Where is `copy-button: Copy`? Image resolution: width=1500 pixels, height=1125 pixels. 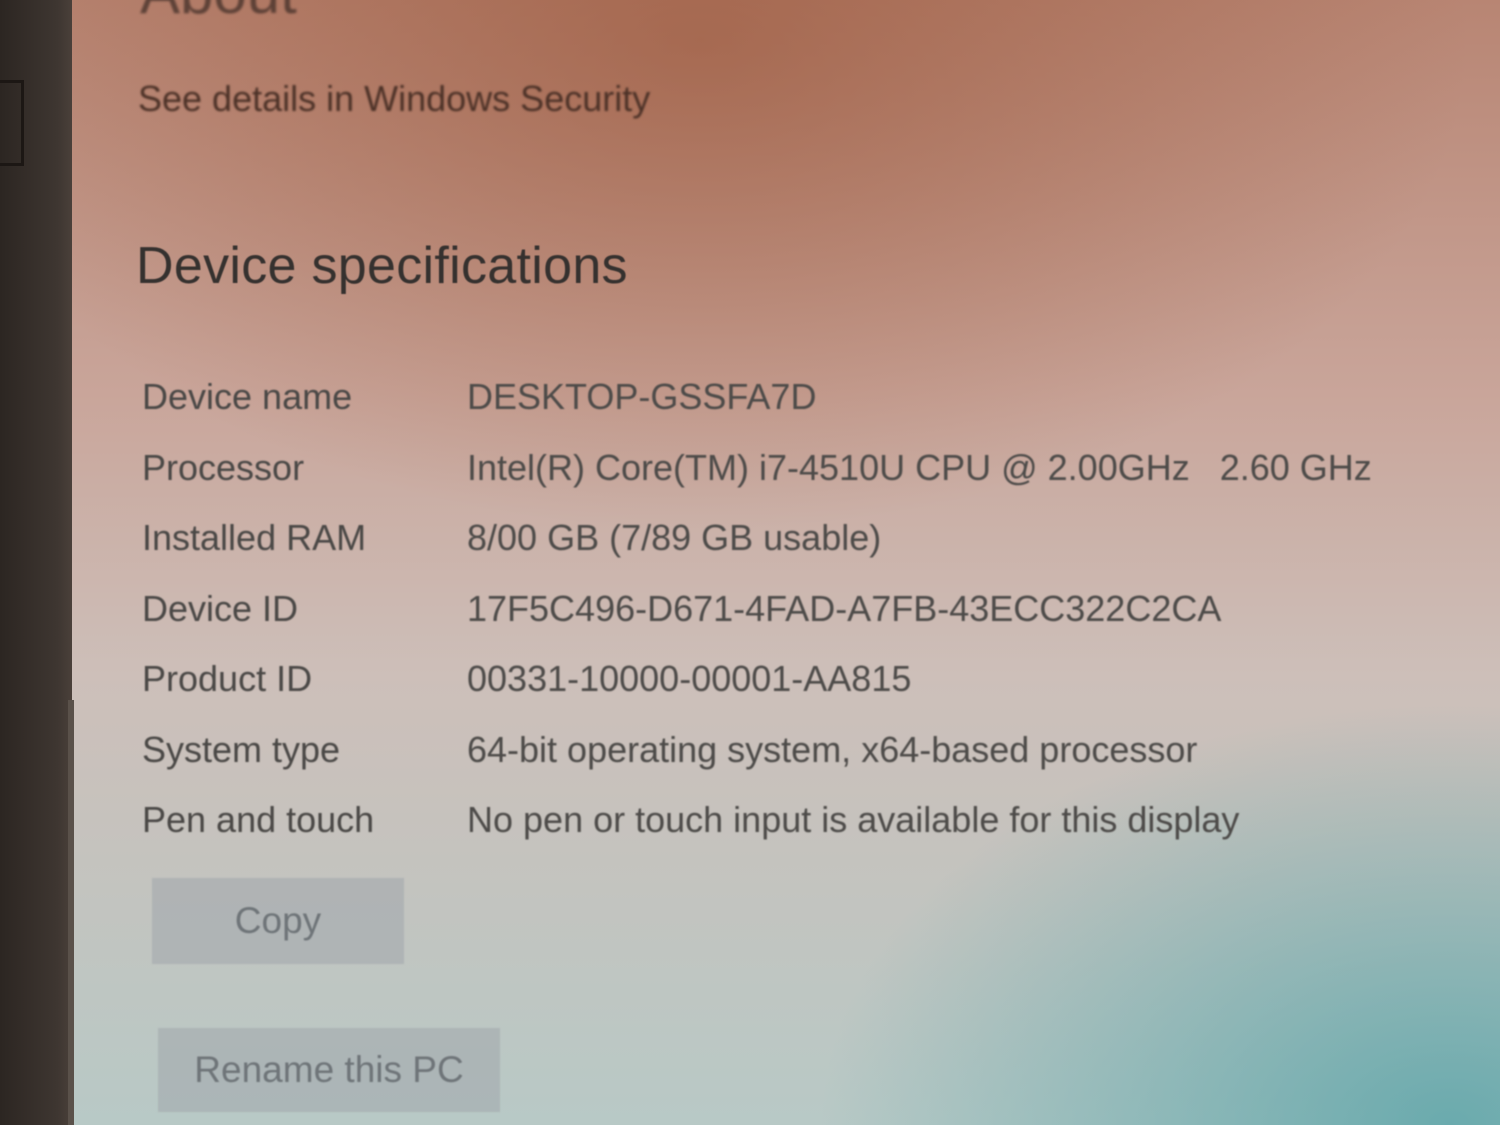 copy-button: Copy is located at coordinates (278, 921).